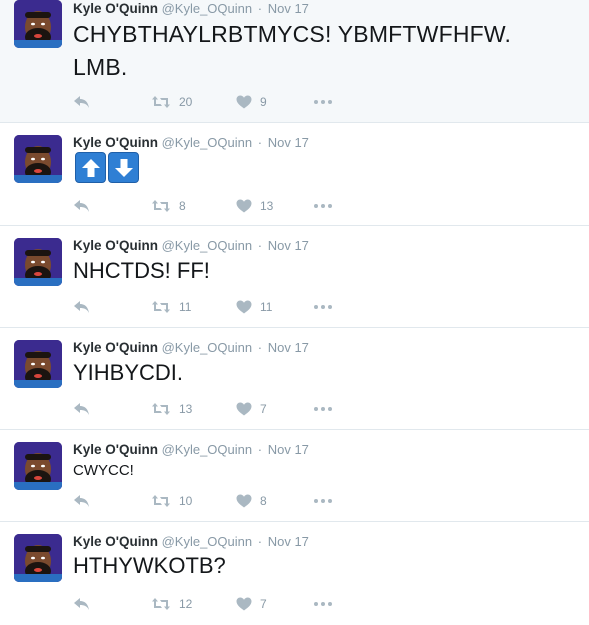 This screenshot has width=589, height=625. I want to click on retweet-count: 10, so click(186, 501).